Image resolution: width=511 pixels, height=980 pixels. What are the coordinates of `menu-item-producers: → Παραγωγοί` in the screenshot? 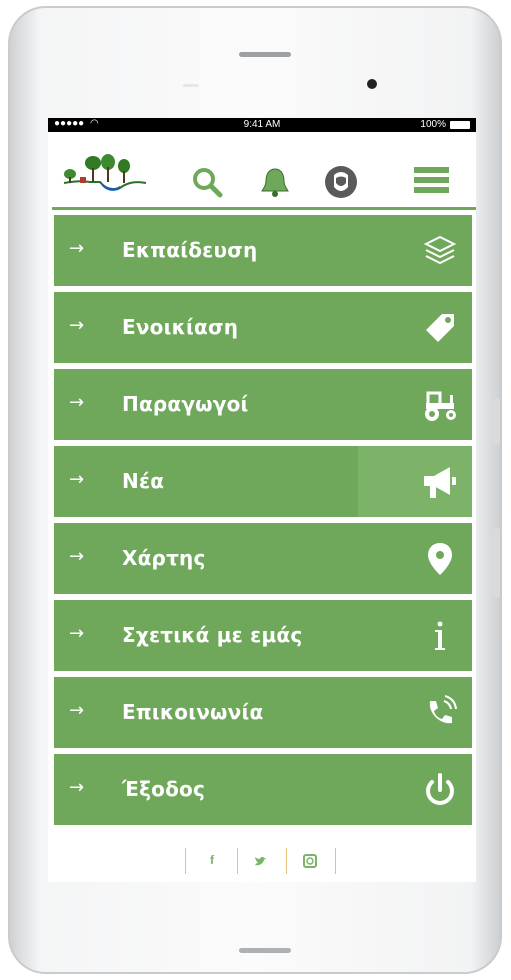 It's located at (263, 404).